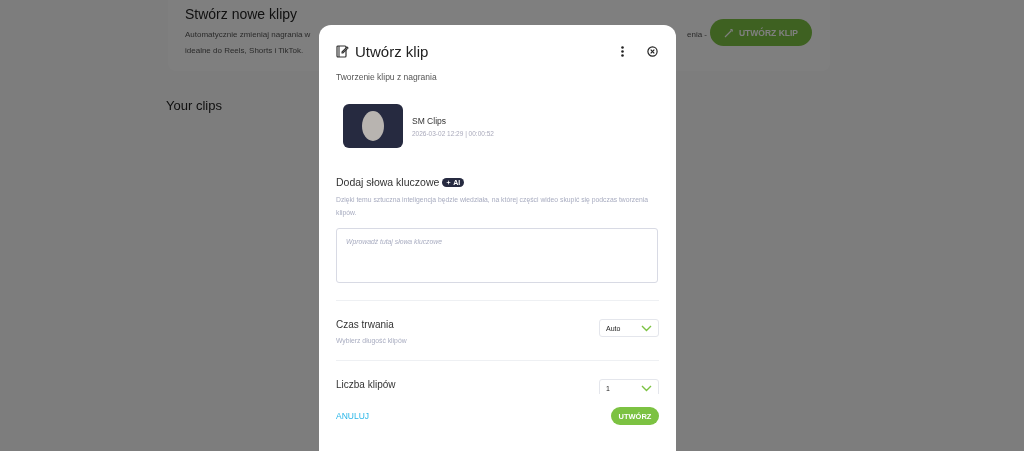 This screenshot has width=1024, height=451. What do you see at coordinates (449, 182) in the screenshot?
I see `sparkle-icon` at bounding box center [449, 182].